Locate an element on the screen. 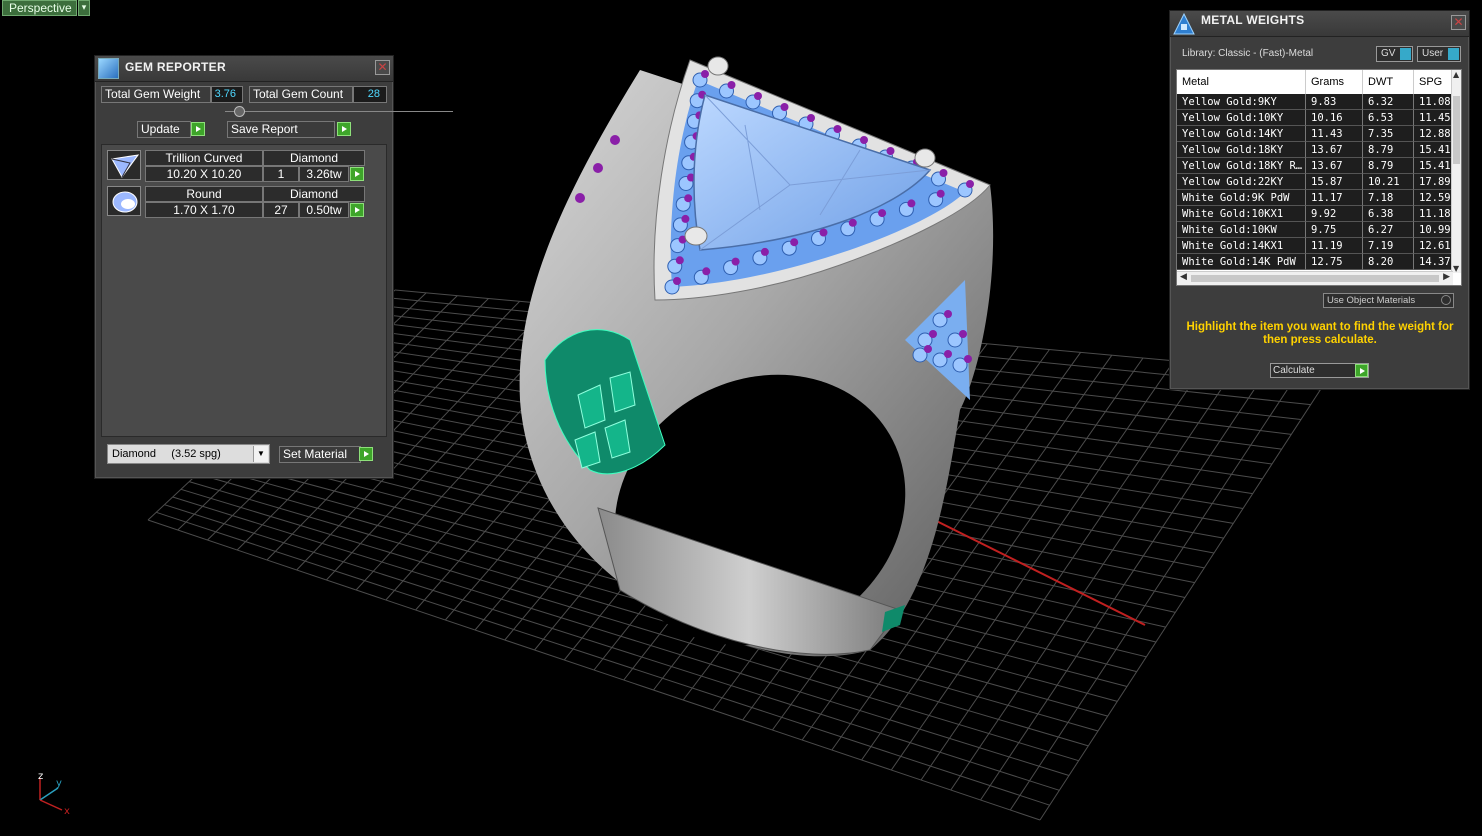 The image size is (1482, 836). viewport-label: Perspective is located at coordinates (39, 8).